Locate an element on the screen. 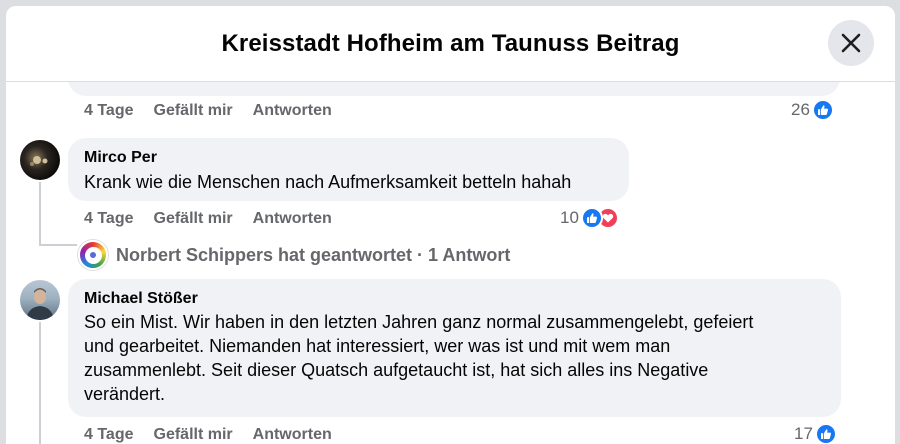 This screenshot has width=900, height=444. close-button is located at coordinates (851, 43).